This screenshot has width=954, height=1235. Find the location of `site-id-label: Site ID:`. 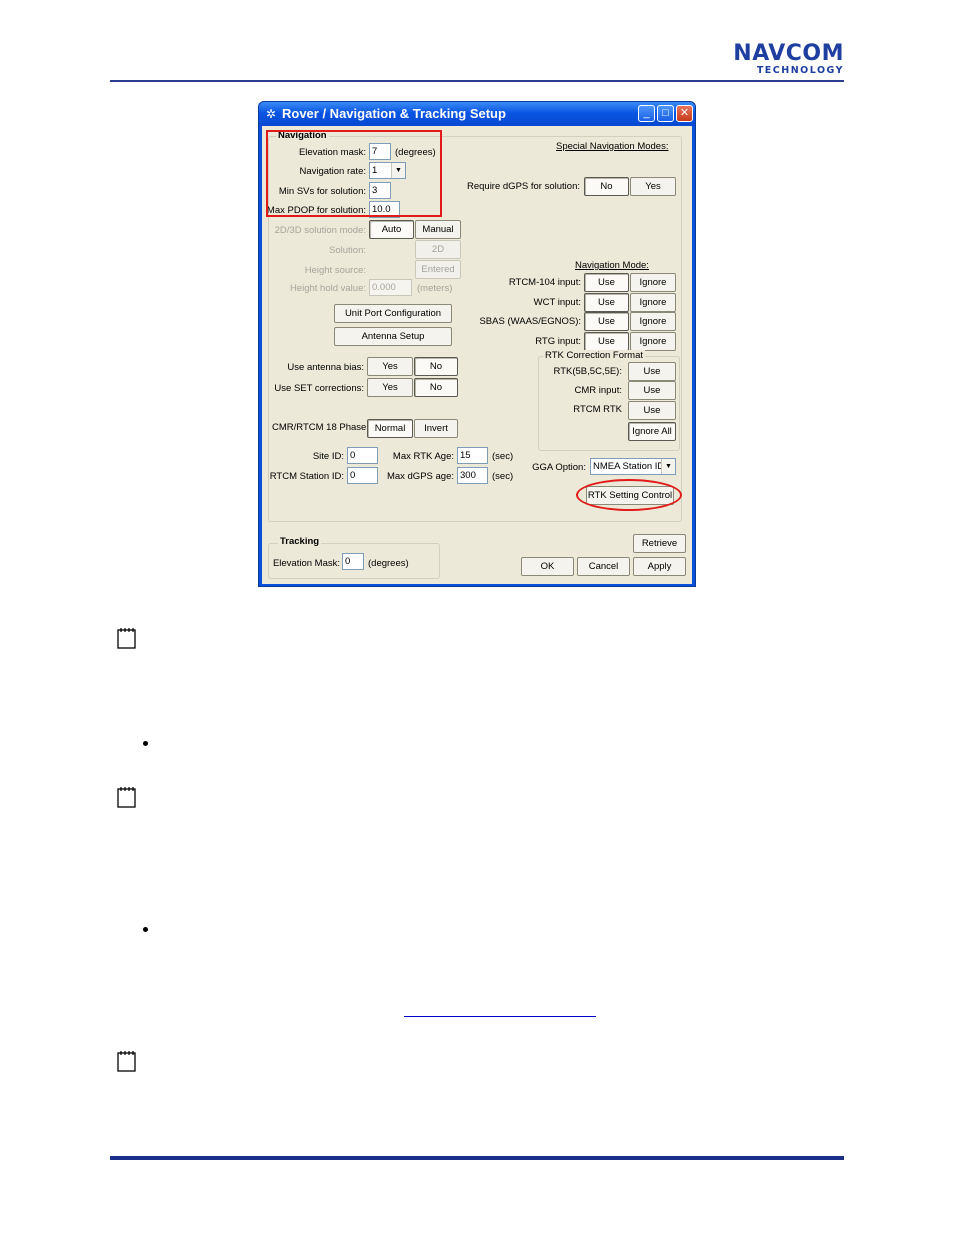

site-id-label: Site ID: is located at coordinates (328, 456).